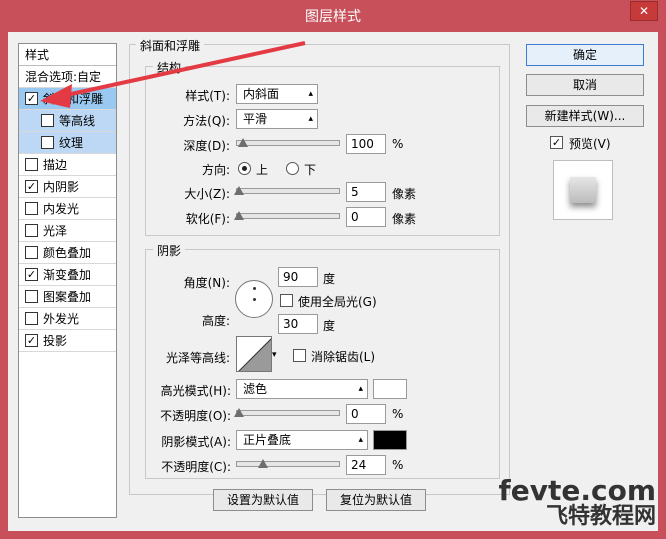 The height and width of the screenshot is (539, 666). Describe the element at coordinates (376, 500) in the screenshot. I see `reset-default-button: 复位为默认值` at that location.